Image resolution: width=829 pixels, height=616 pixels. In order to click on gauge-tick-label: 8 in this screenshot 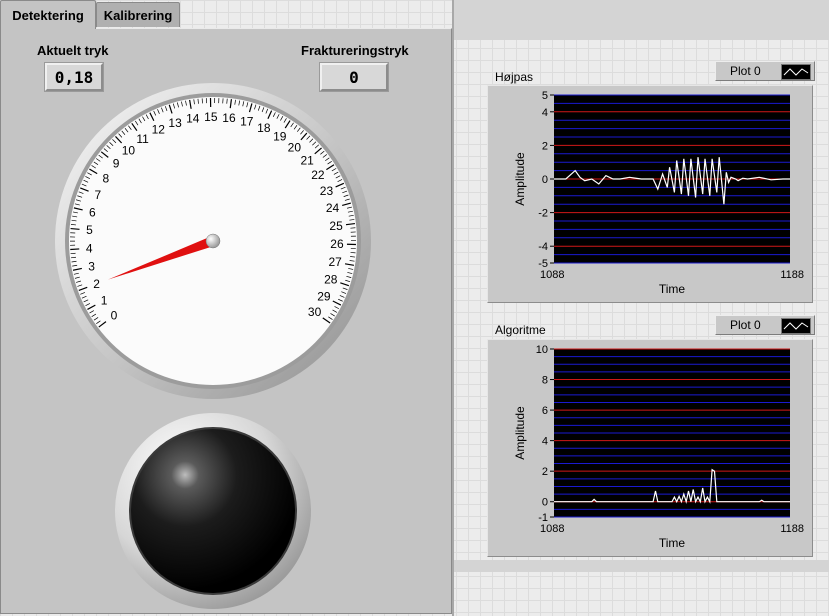, I will do `click(105, 179)`.